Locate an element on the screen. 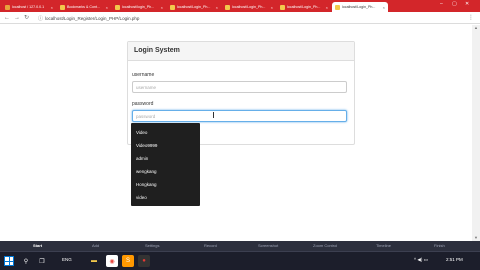 The image size is (480, 270). browser-tab: localhost / 127.0.0.1 × is located at coordinates (29, 7).